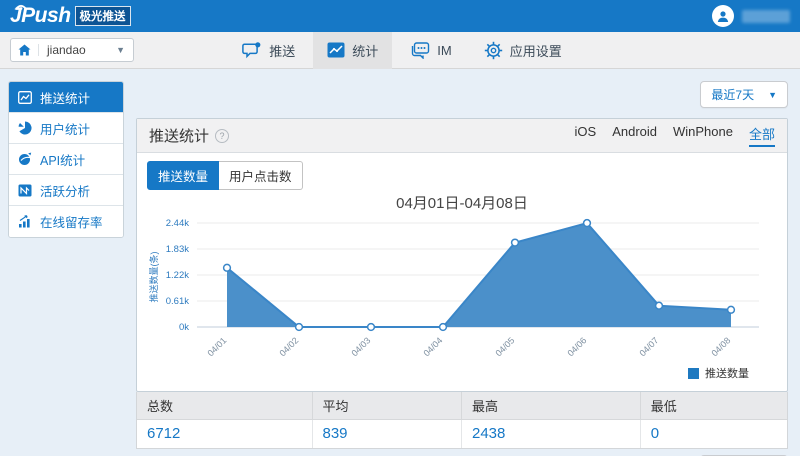  I want to click on metric-toggle-group: 推送数量 用户点击数, so click(225, 175).